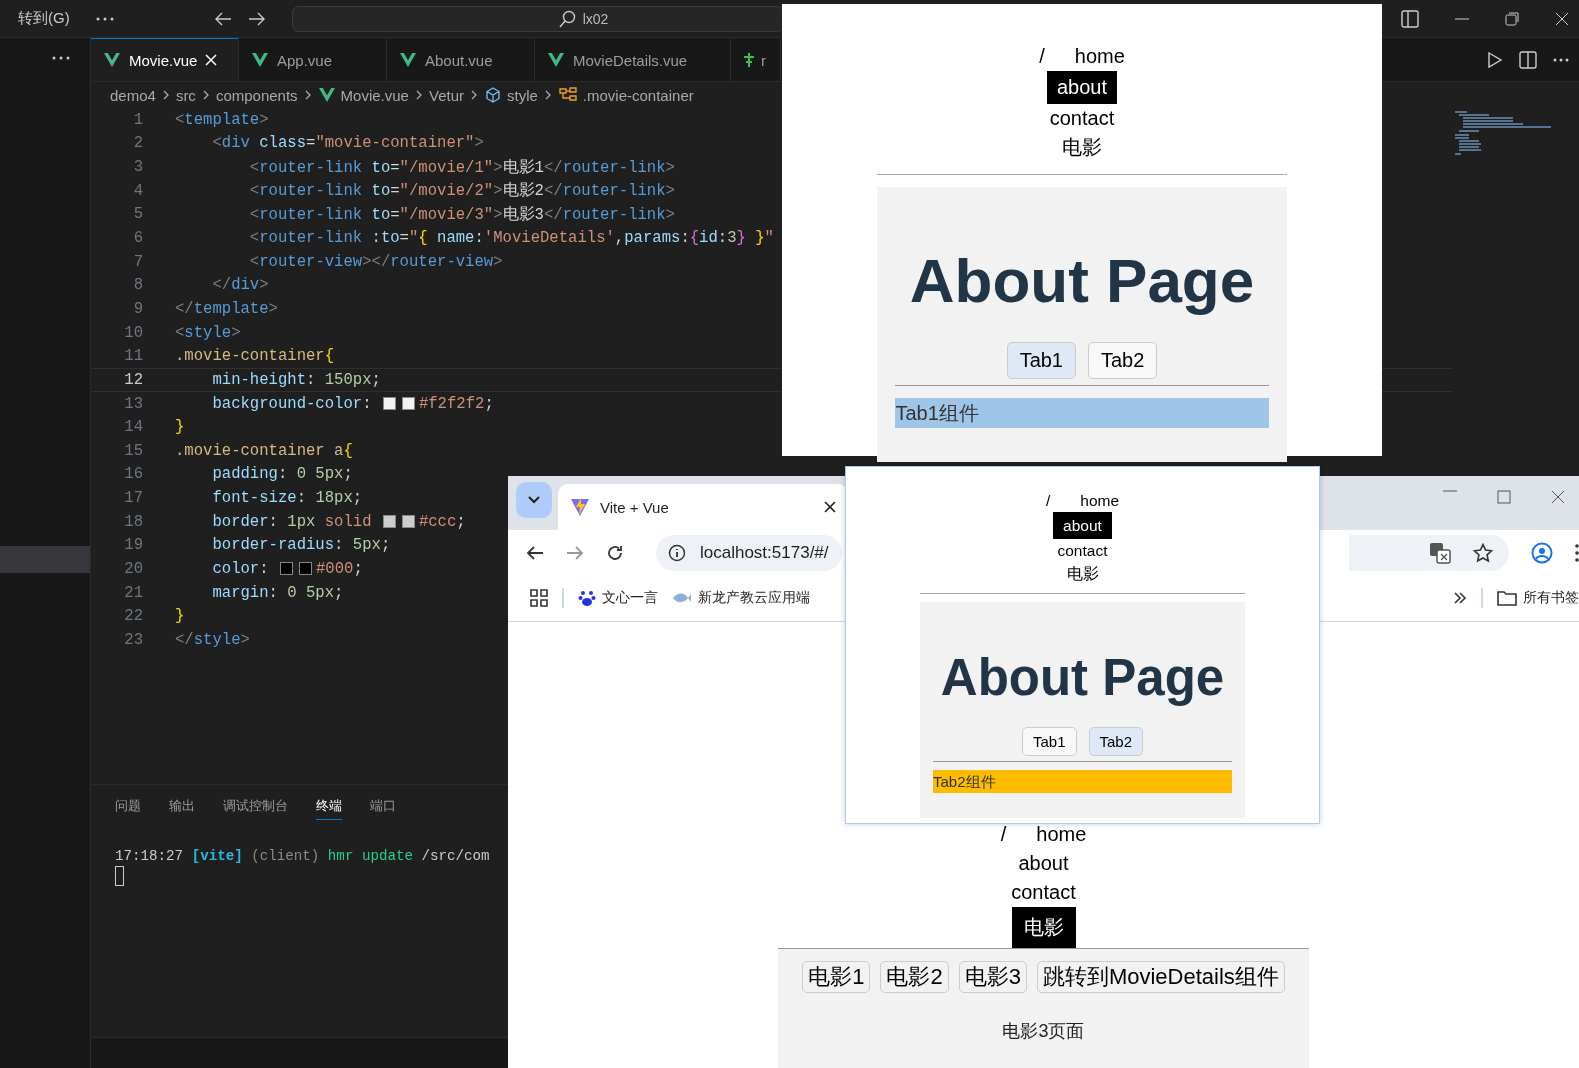 The image size is (1579, 1068). Describe the element at coordinates (1483, 552) in the screenshot. I see `star-icon` at that location.